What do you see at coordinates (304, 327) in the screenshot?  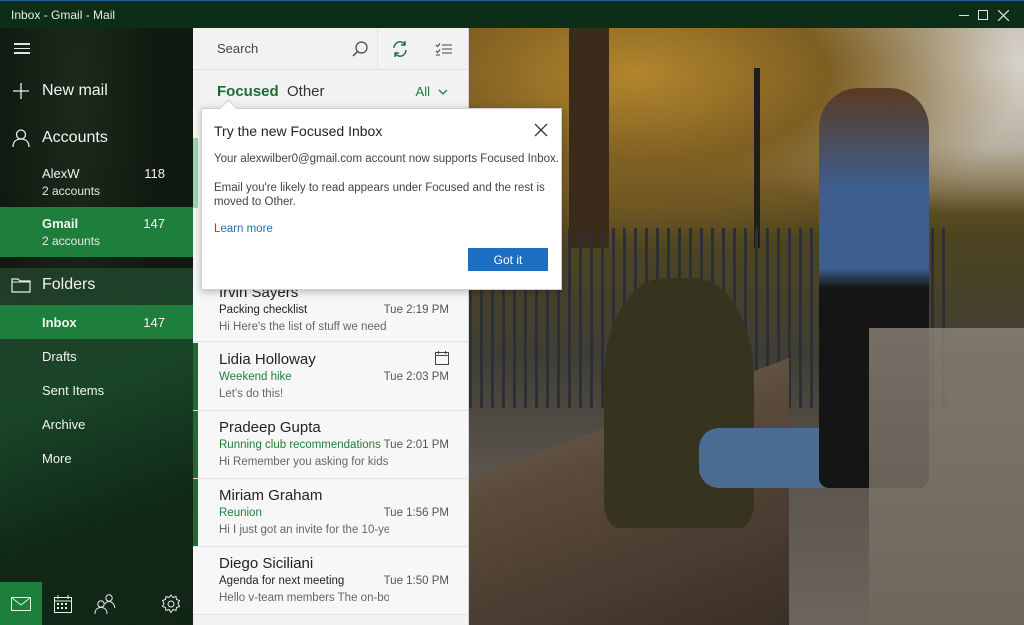 I see `message-preview: Hi Here's the list of stuff we need t` at bounding box center [304, 327].